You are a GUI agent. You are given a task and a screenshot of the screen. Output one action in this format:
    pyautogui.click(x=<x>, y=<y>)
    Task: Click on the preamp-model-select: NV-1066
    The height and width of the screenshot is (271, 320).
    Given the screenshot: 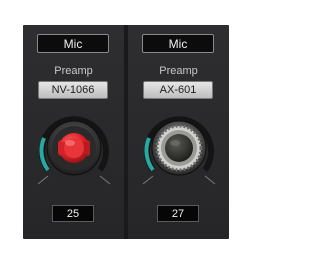 What is the action you would take?
    pyautogui.click(x=73, y=90)
    